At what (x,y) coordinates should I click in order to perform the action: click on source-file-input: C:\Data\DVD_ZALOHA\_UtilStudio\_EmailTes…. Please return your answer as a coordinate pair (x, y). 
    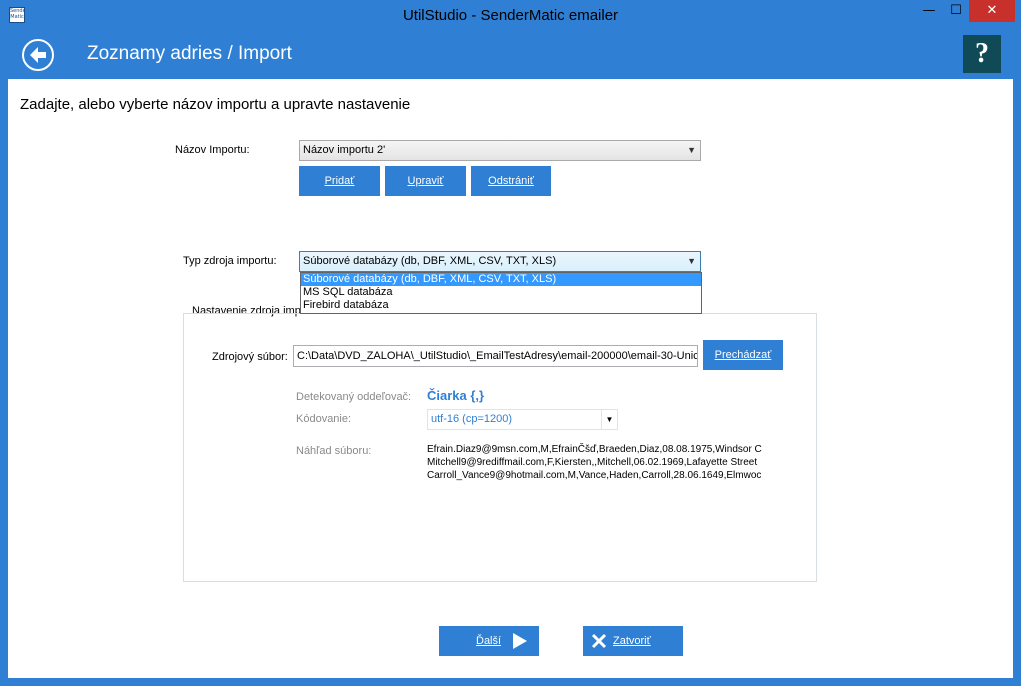
    Looking at the image, I should click on (495, 356).